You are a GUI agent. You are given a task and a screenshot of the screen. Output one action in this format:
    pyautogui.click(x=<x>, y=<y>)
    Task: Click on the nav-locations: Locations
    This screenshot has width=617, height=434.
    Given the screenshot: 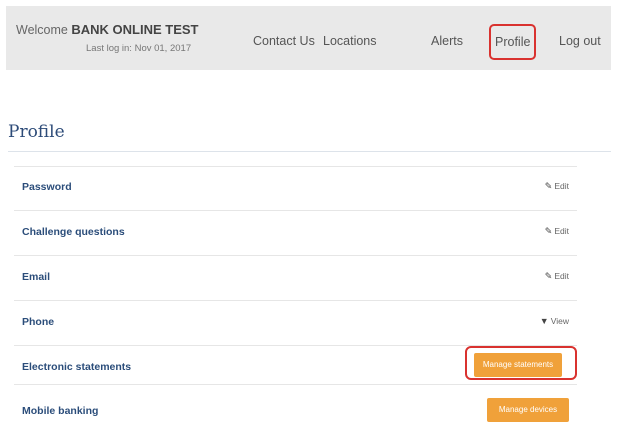 What is the action you would take?
    pyautogui.click(x=350, y=41)
    